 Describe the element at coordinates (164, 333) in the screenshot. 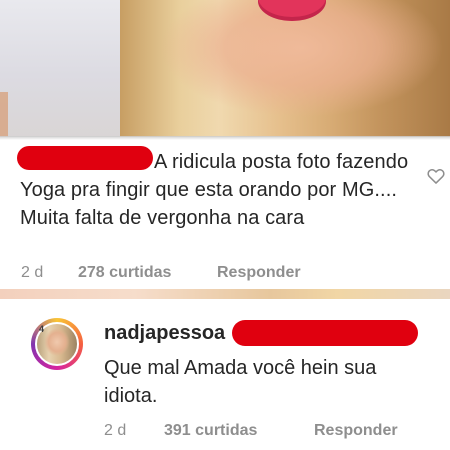

I see `comment-2-username: nadjapessoa` at that location.